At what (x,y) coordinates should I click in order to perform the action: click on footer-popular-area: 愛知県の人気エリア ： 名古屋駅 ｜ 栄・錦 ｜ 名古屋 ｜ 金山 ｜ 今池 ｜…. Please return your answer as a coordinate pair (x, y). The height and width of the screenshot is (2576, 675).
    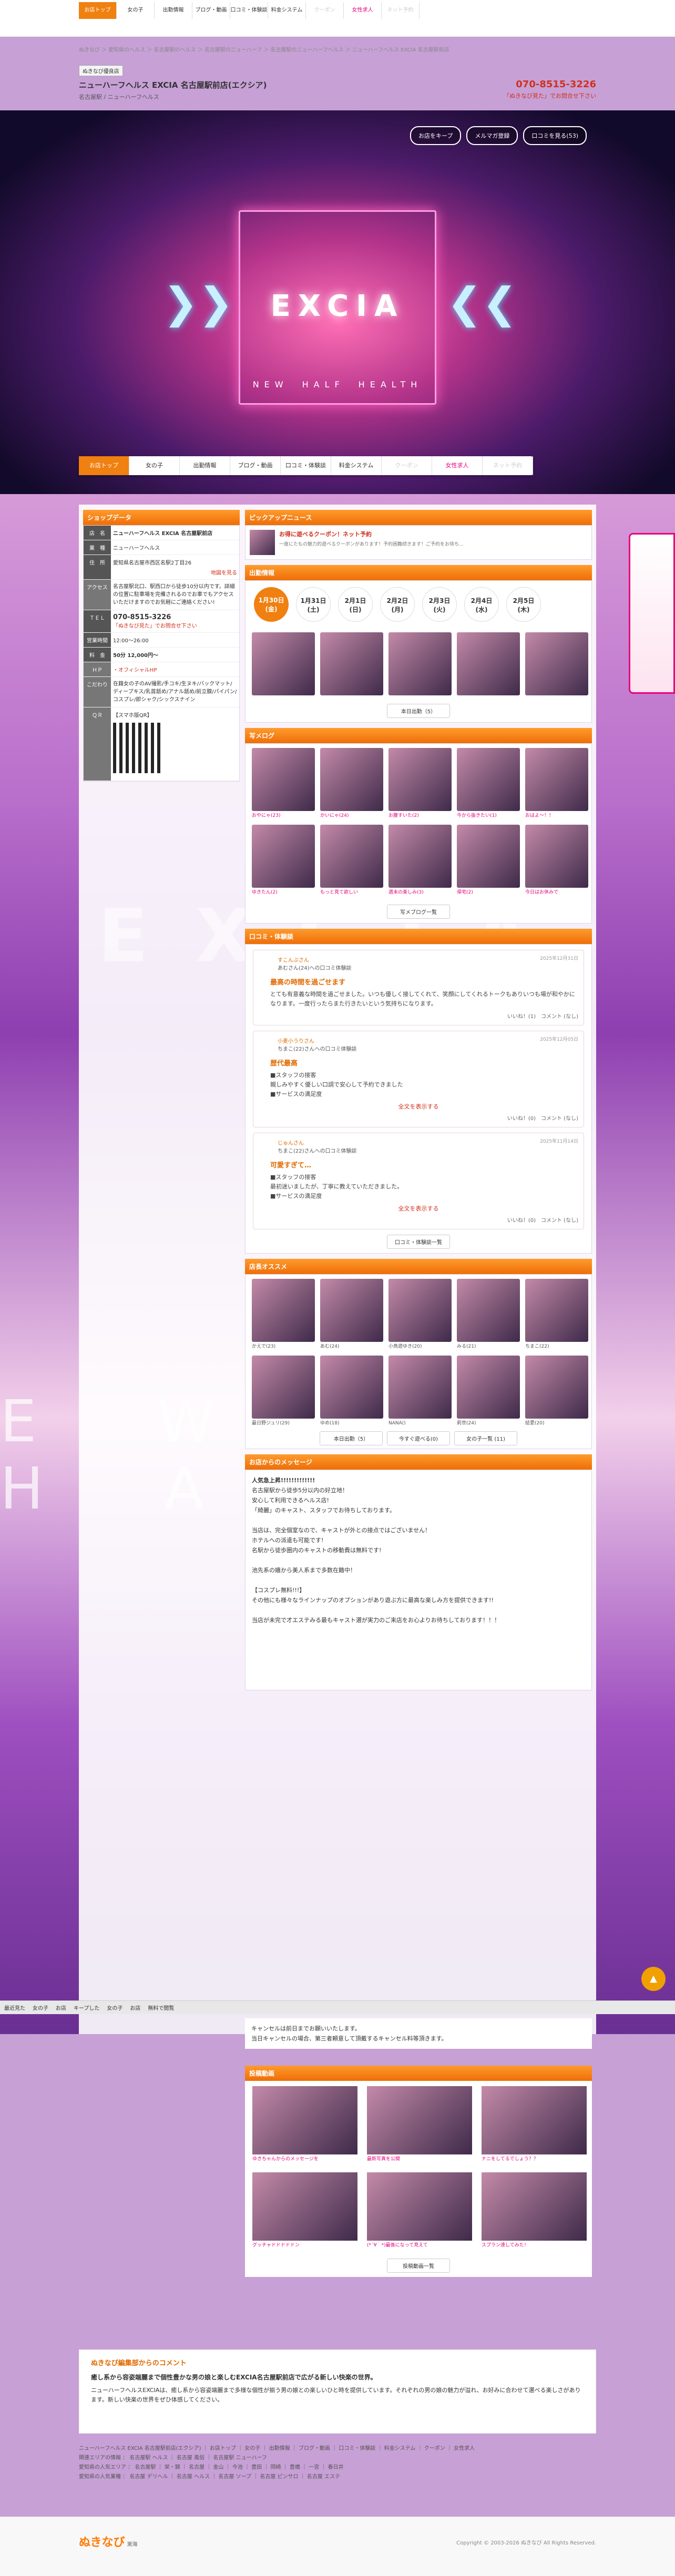
    Looking at the image, I should click on (337, 2467).